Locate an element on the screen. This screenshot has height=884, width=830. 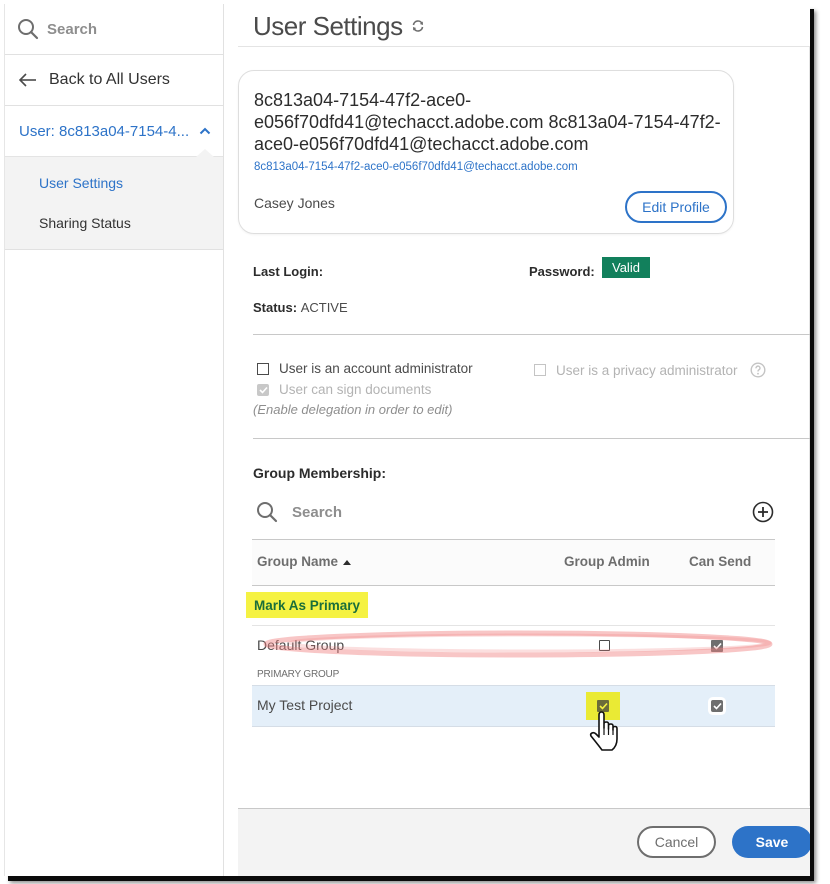
sidebar-item-user-settings: User Settings is located at coordinates (114, 183).